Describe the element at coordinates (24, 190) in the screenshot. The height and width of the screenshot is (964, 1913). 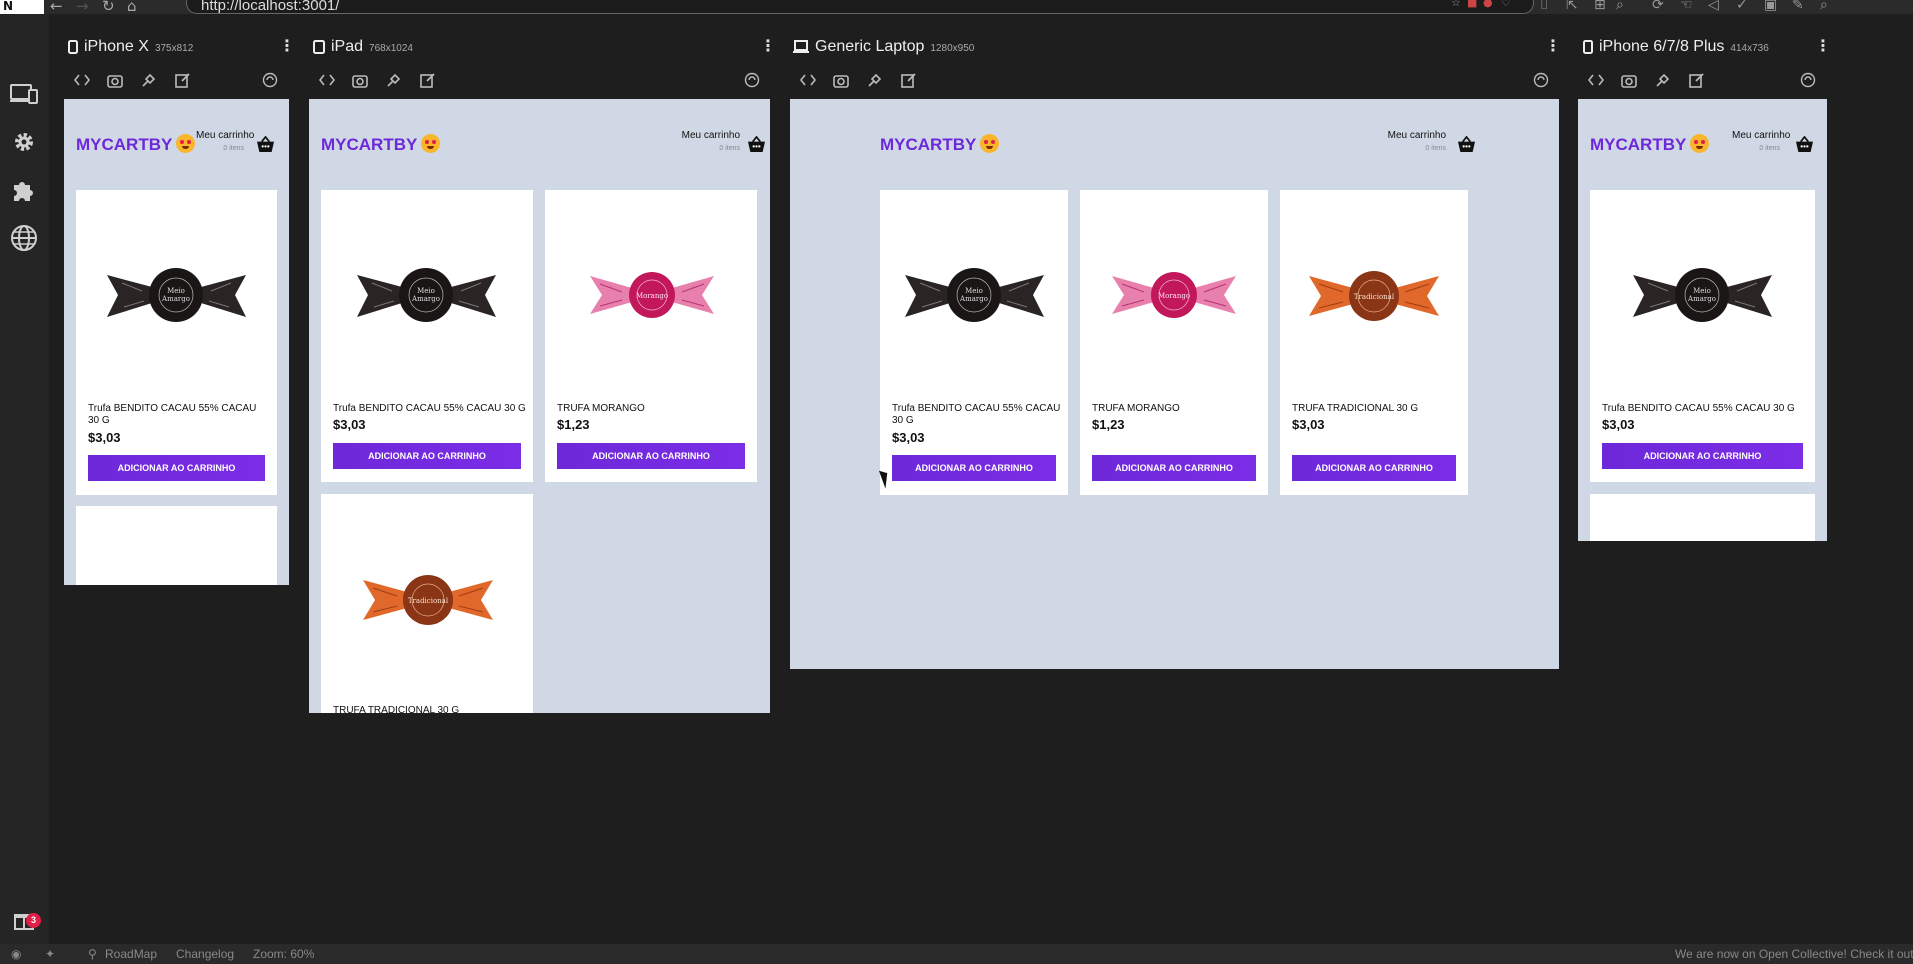
I see `puzzle-icon` at that location.